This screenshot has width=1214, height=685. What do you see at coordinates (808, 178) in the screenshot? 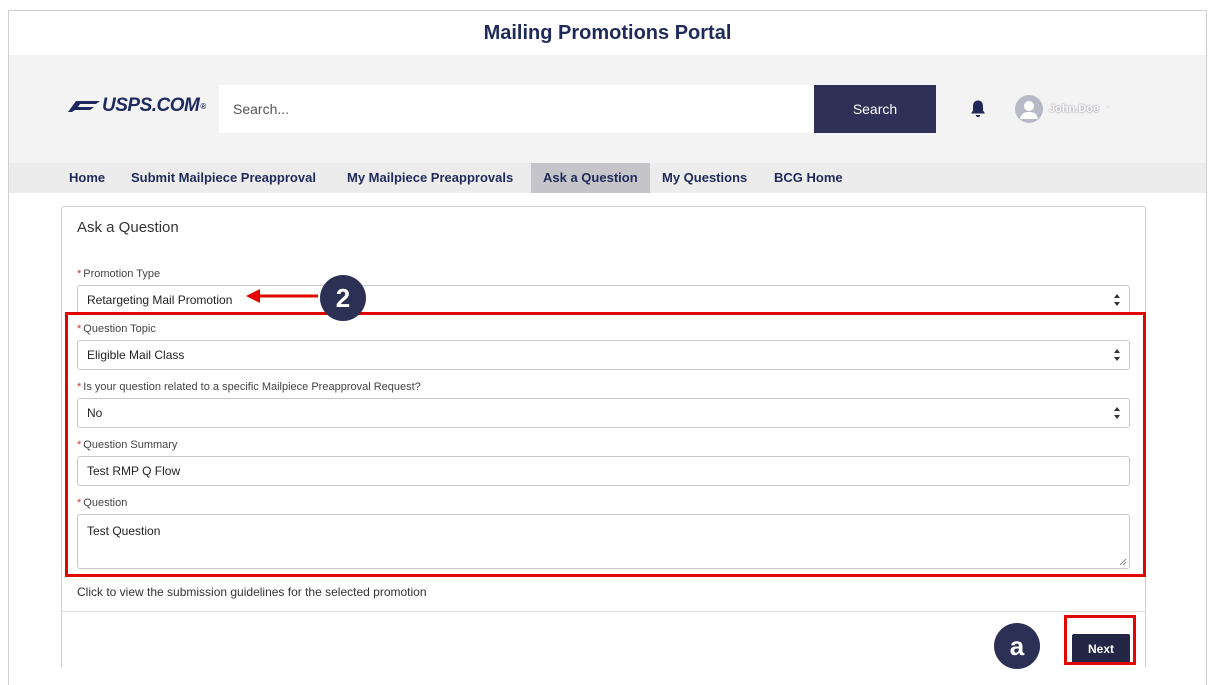
I see `nav-bcg-home: BCG Home` at bounding box center [808, 178].